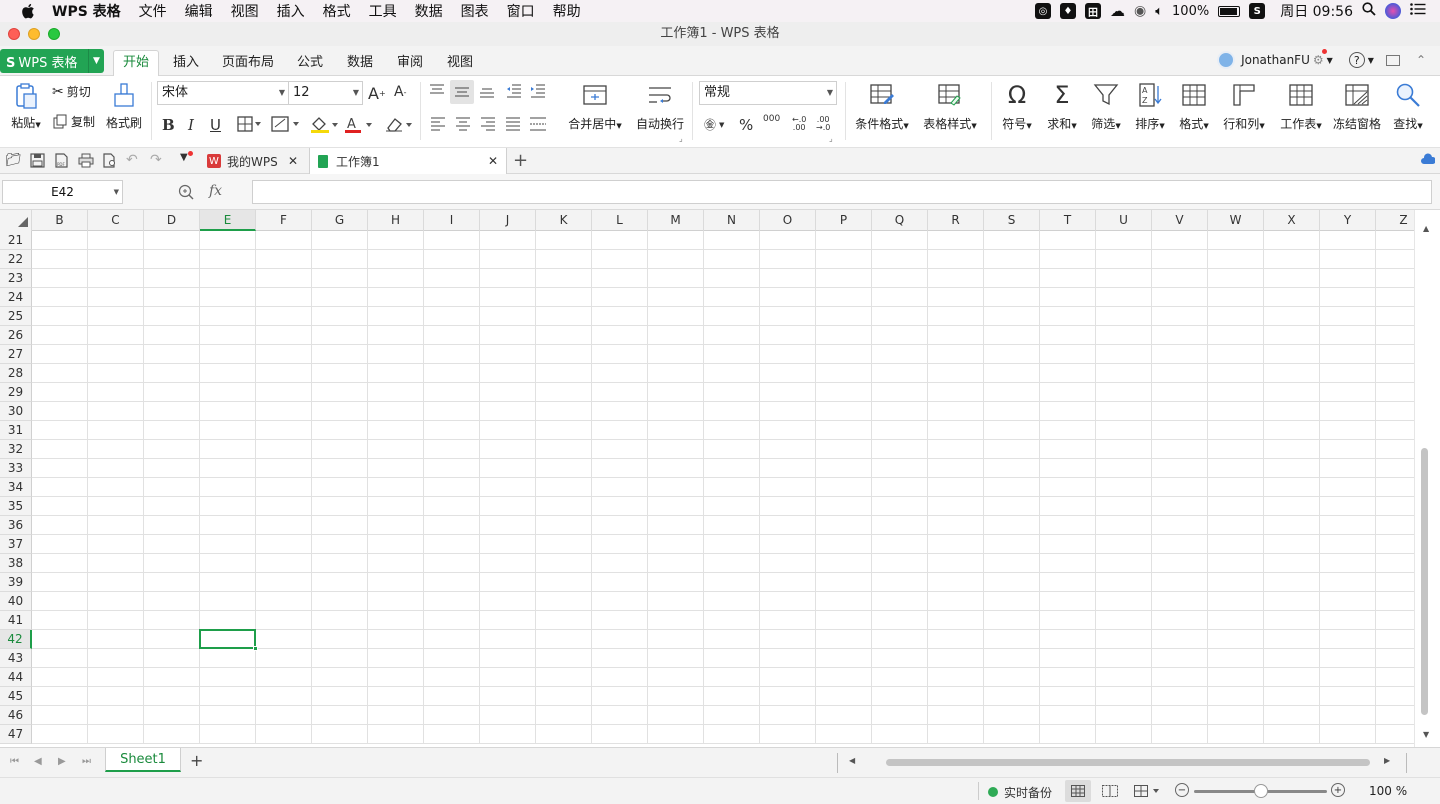  What do you see at coordinates (16, 677) in the screenshot?
I see `row-header: 44` at bounding box center [16, 677].